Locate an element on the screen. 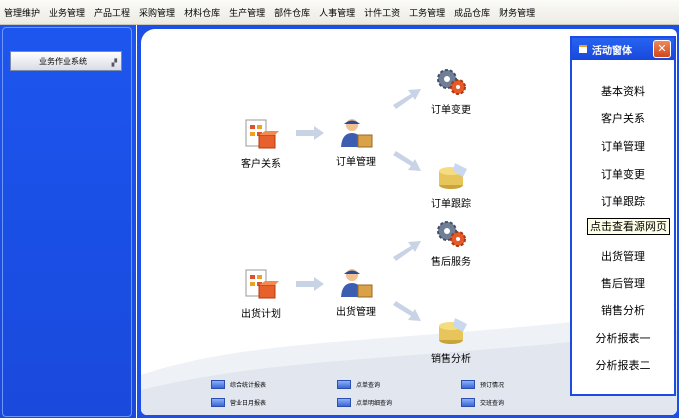 The width and height of the screenshot is (679, 418). quick-link-label: 营业日月报表 is located at coordinates (248, 403).